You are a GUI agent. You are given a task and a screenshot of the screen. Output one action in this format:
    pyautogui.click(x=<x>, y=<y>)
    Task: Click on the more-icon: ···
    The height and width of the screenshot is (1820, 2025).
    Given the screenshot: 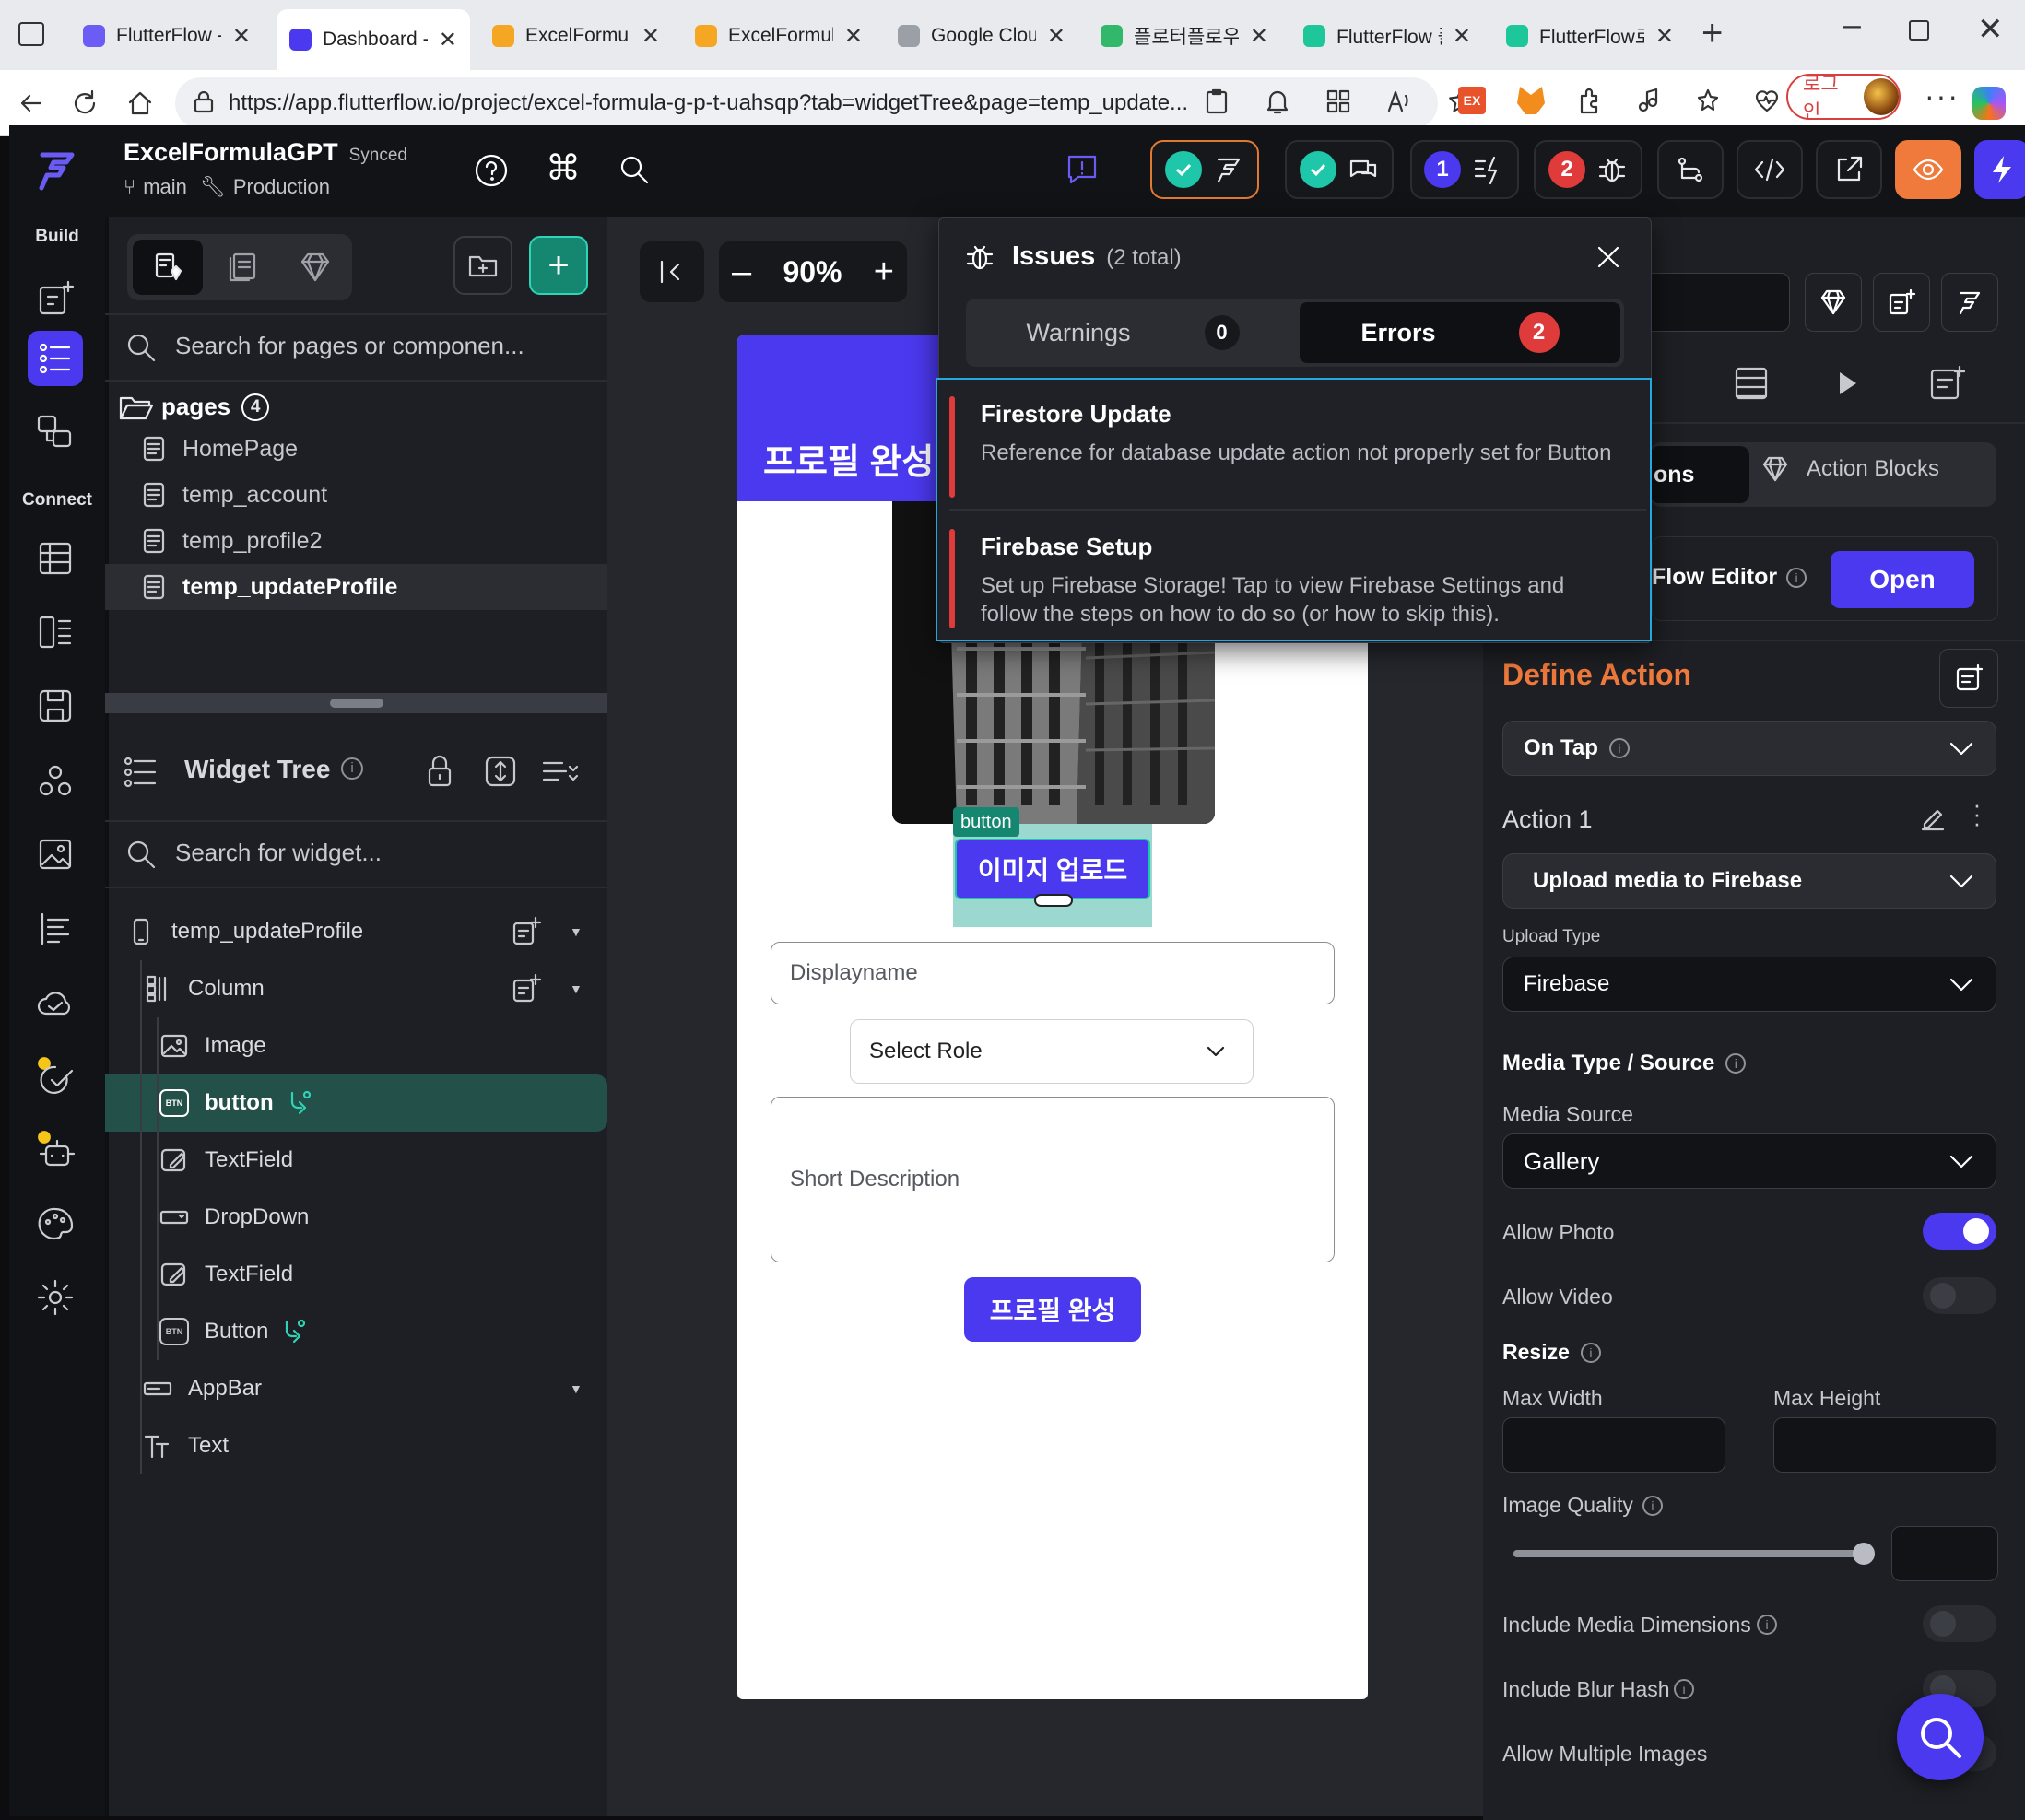 What is the action you would take?
    pyautogui.click(x=1942, y=96)
    